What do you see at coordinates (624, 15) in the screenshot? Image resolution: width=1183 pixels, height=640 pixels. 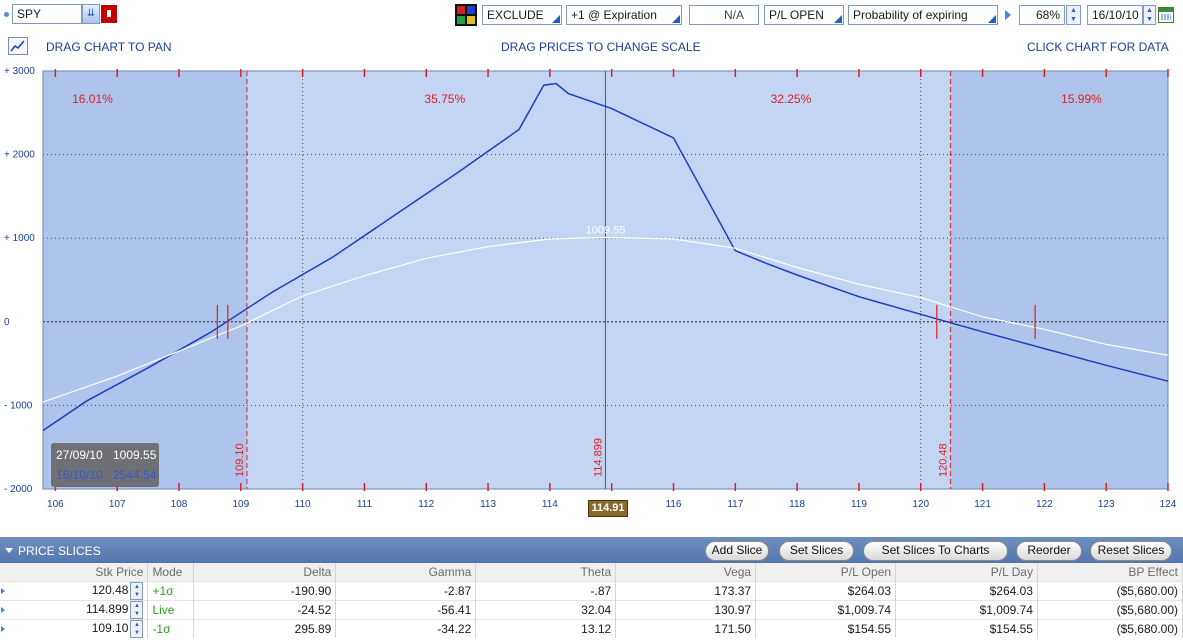 I see `expiration-dropdown: +1 @ Expiration` at bounding box center [624, 15].